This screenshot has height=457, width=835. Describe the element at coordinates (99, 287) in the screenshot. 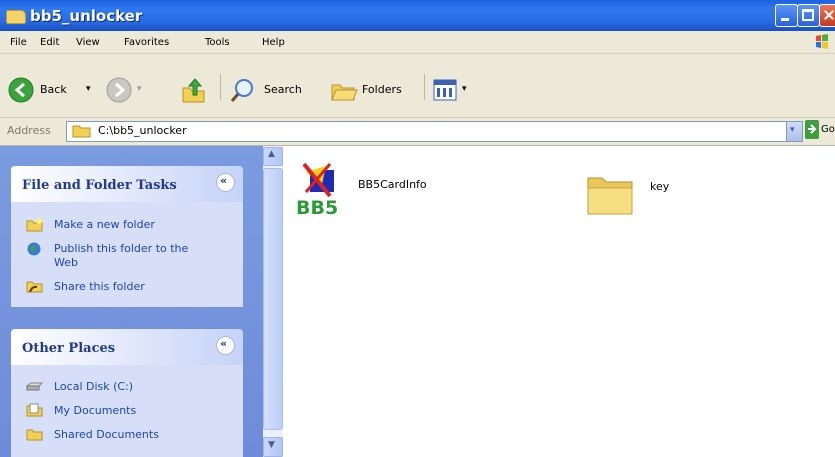

I see `task-share-folder: Share this folder` at that location.